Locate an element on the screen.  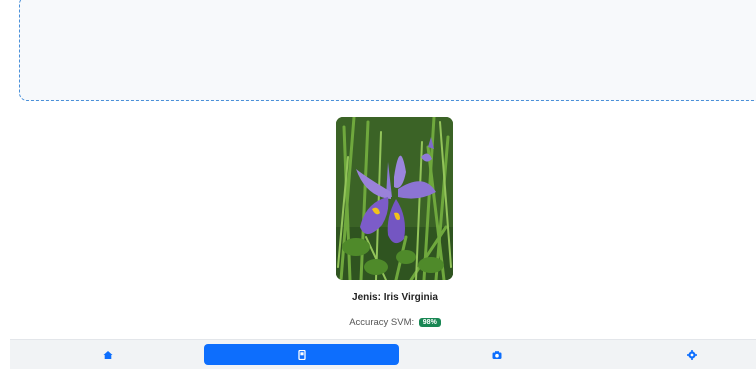
bottom-nav is located at coordinates (383, 354).